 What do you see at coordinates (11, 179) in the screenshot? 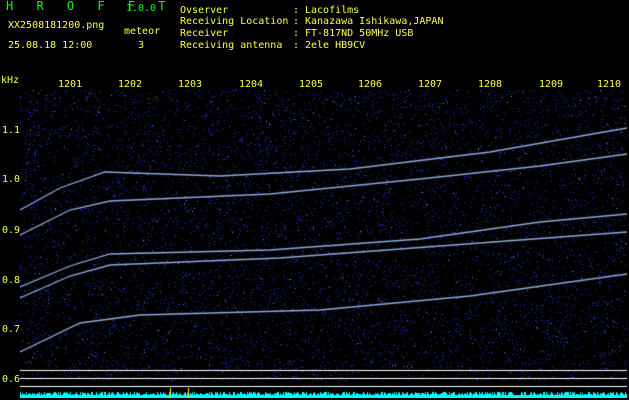
I see `freq-tick-1-0: 1.0` at bounding box center [11, 179].